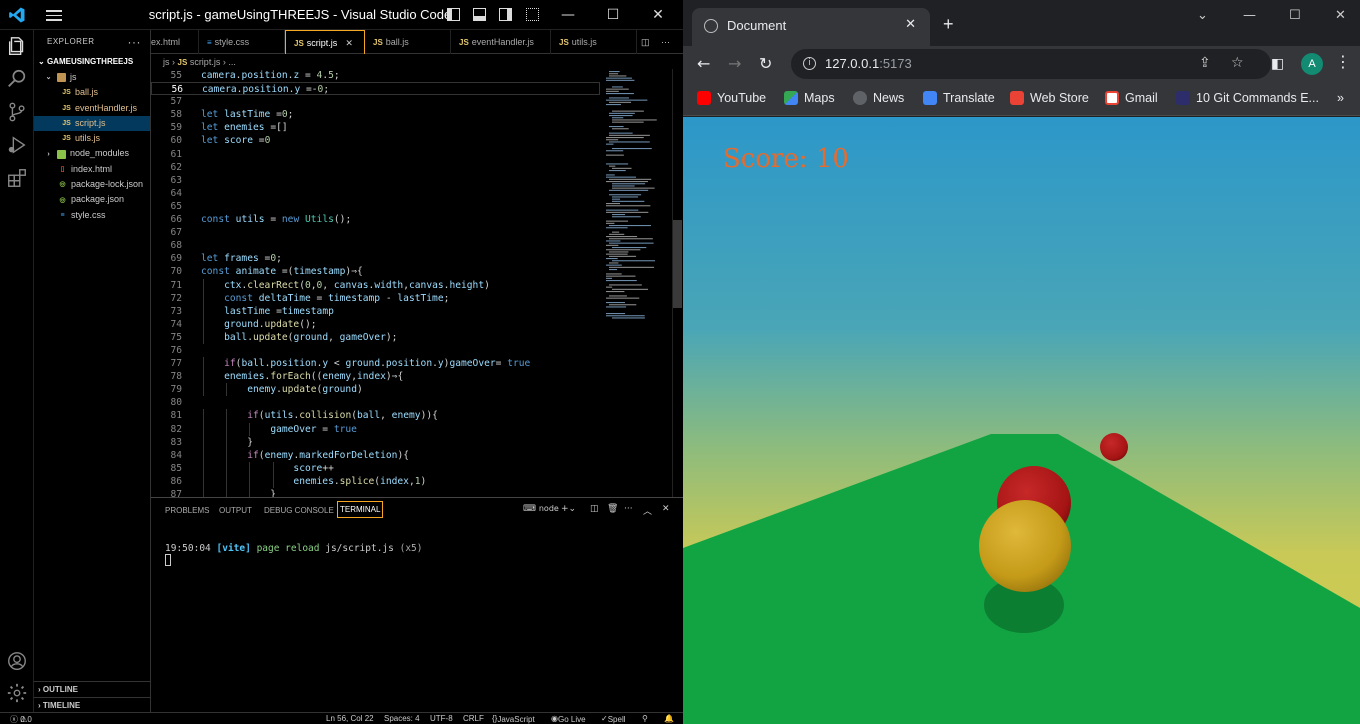  I want to click on forward-icon: →, so click(734, 63).